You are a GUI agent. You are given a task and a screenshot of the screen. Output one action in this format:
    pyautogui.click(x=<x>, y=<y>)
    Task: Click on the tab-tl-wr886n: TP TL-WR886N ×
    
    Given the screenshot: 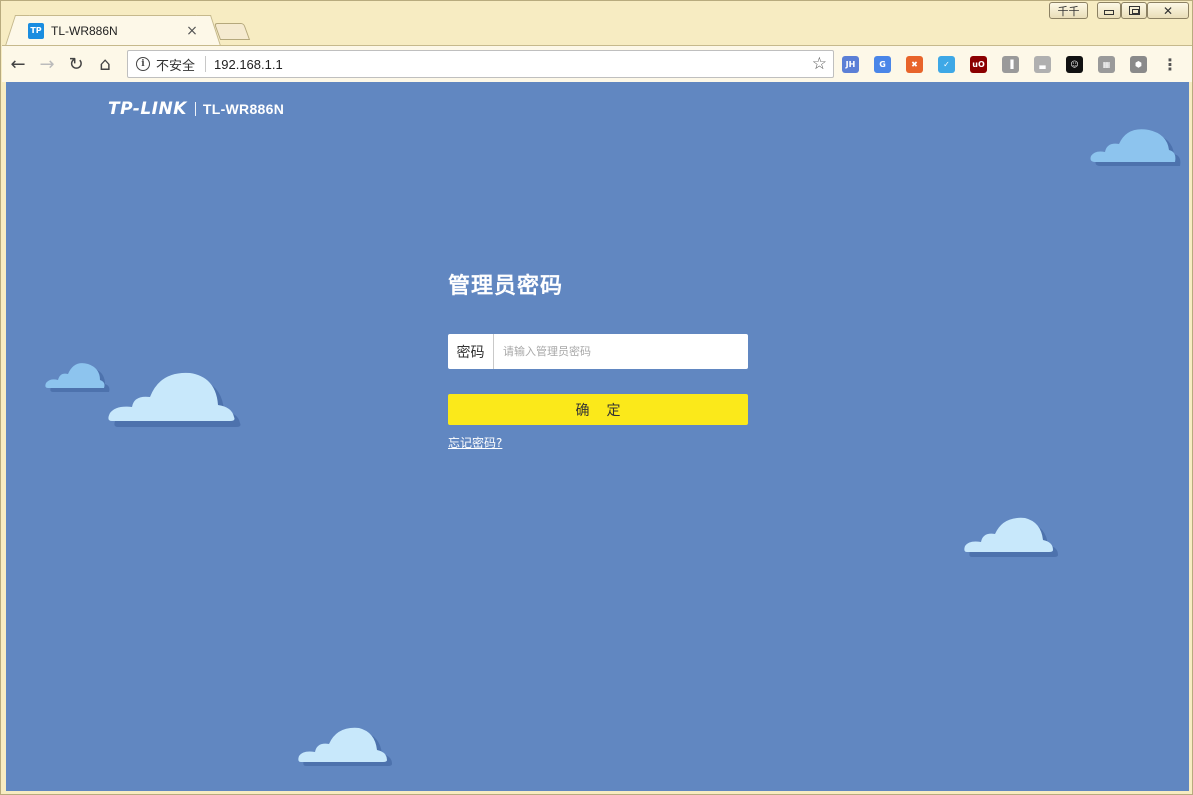 What is the action you would take?
    pyautogui.click(x=113, y=30)
    